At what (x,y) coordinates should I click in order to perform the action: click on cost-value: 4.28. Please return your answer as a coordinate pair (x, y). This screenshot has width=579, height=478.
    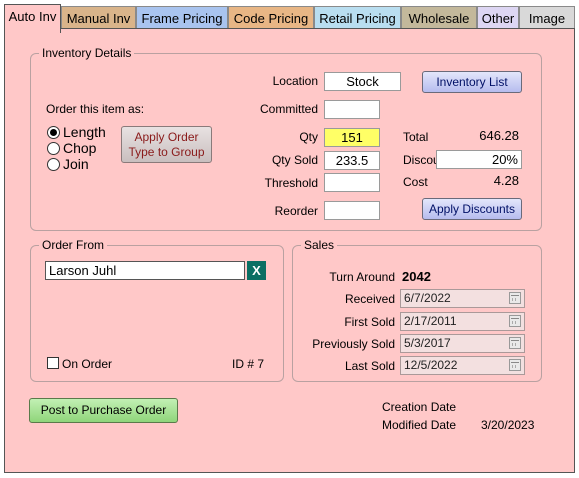
    Looking at the image, I should click on (506, 180).